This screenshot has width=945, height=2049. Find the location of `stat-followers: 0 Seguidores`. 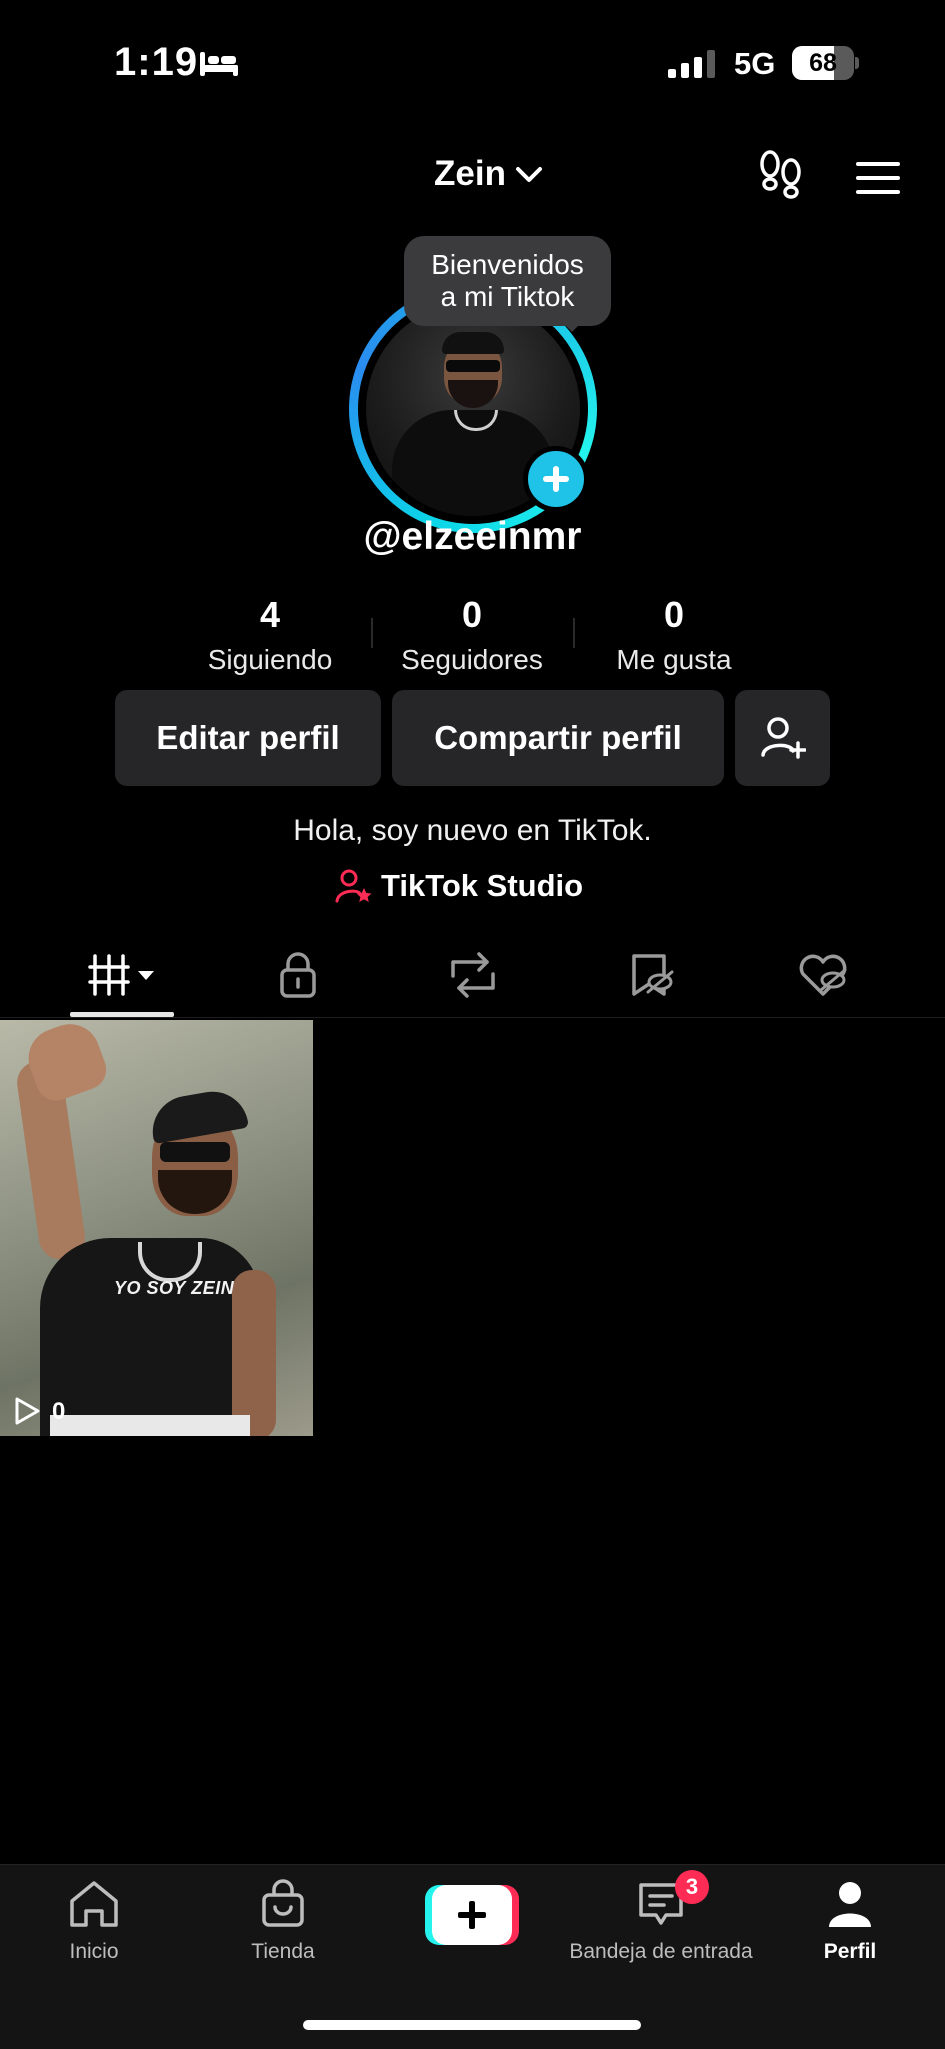

stat-followers: 0 Seguidores is located at coordinates (472, 635).